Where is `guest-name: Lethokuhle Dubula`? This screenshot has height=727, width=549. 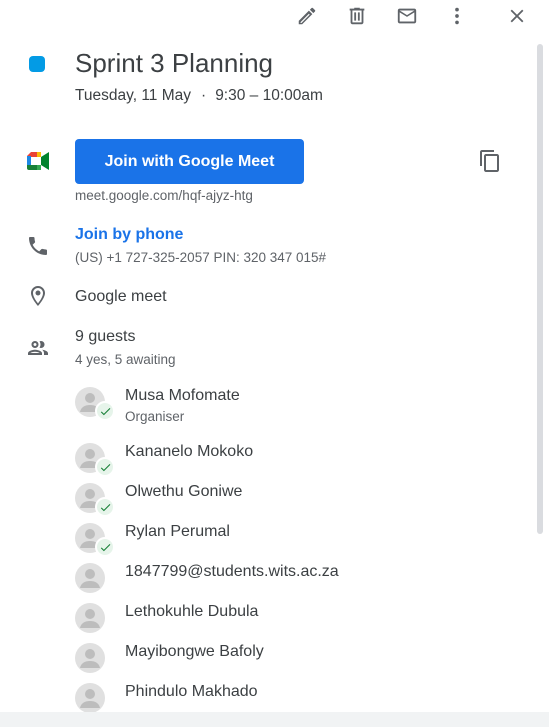 guest-name: Lethokuhle Dubula is located at coordinates (192, 611).